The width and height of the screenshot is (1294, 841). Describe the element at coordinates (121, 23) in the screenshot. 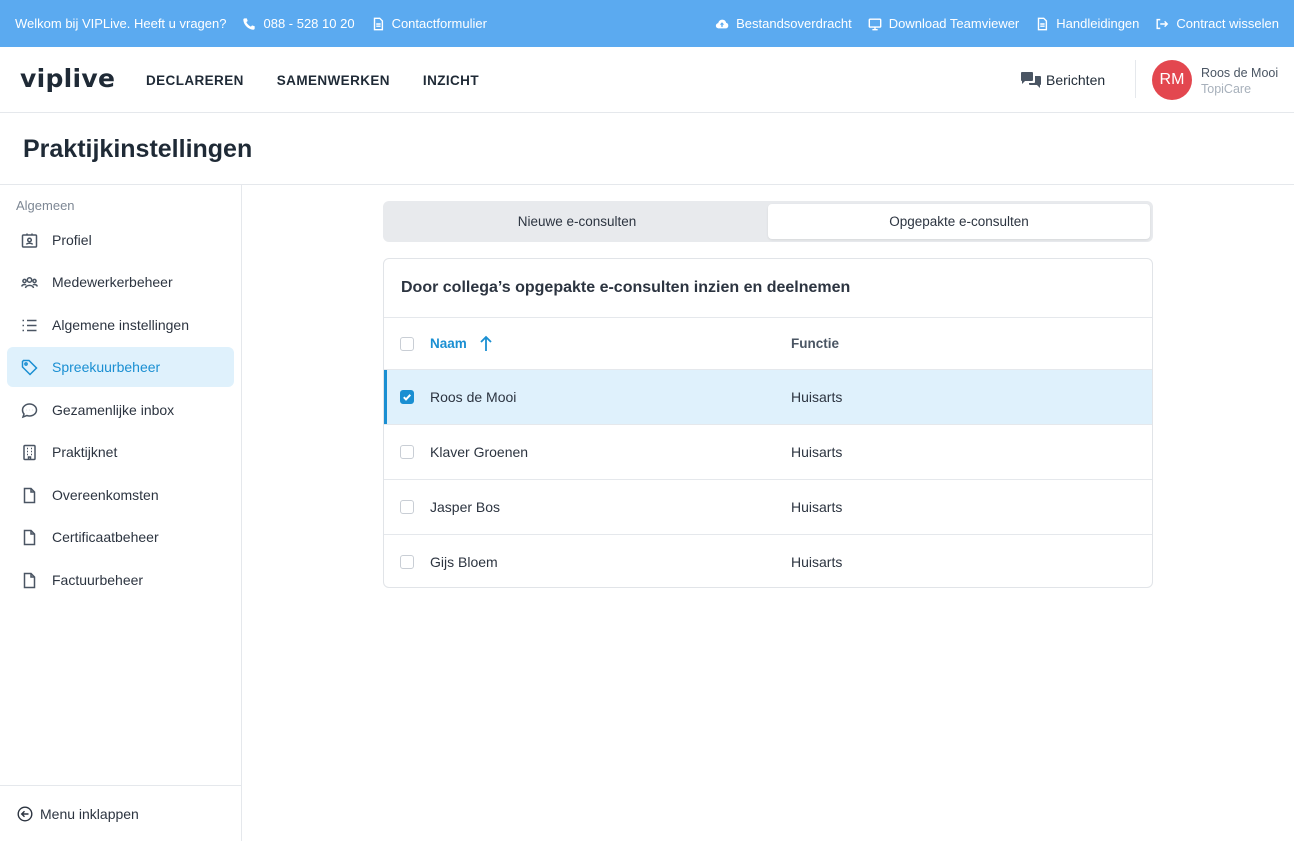

I see `welcome-text: Welkom bij VIPLive. Heeft u vragen?` at that location.